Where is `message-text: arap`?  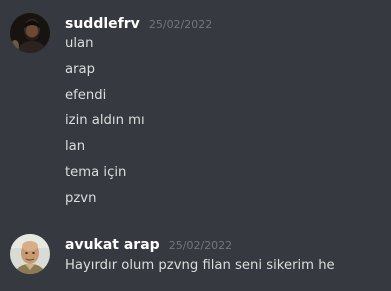 message-text: arap is located at coordinates (80, 69).